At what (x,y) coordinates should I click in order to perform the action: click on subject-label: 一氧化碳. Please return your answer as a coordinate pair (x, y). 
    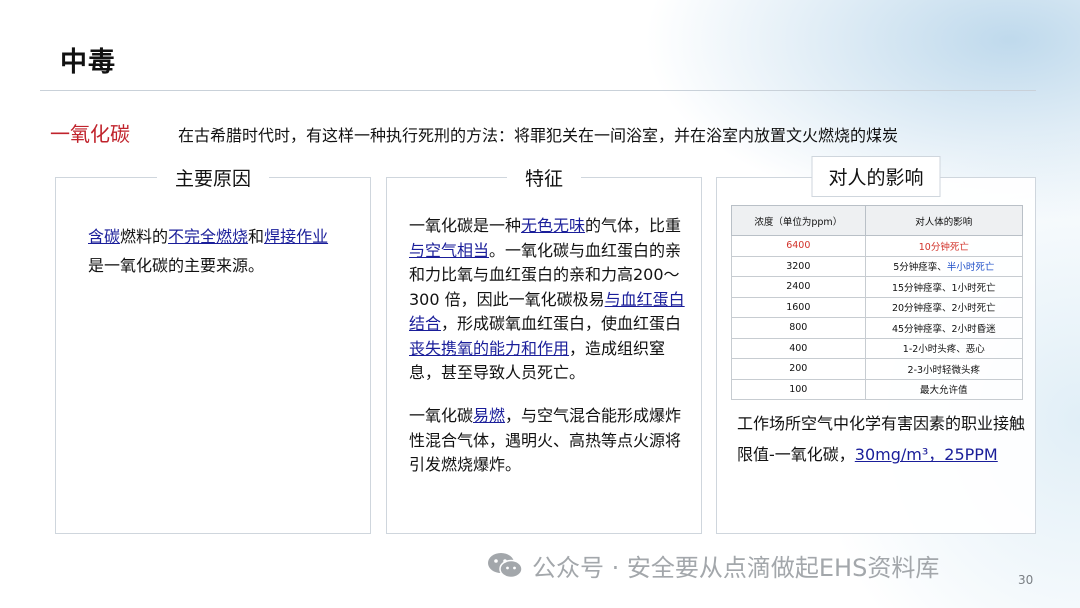
    Looking at the image, I should click on (90, 134).